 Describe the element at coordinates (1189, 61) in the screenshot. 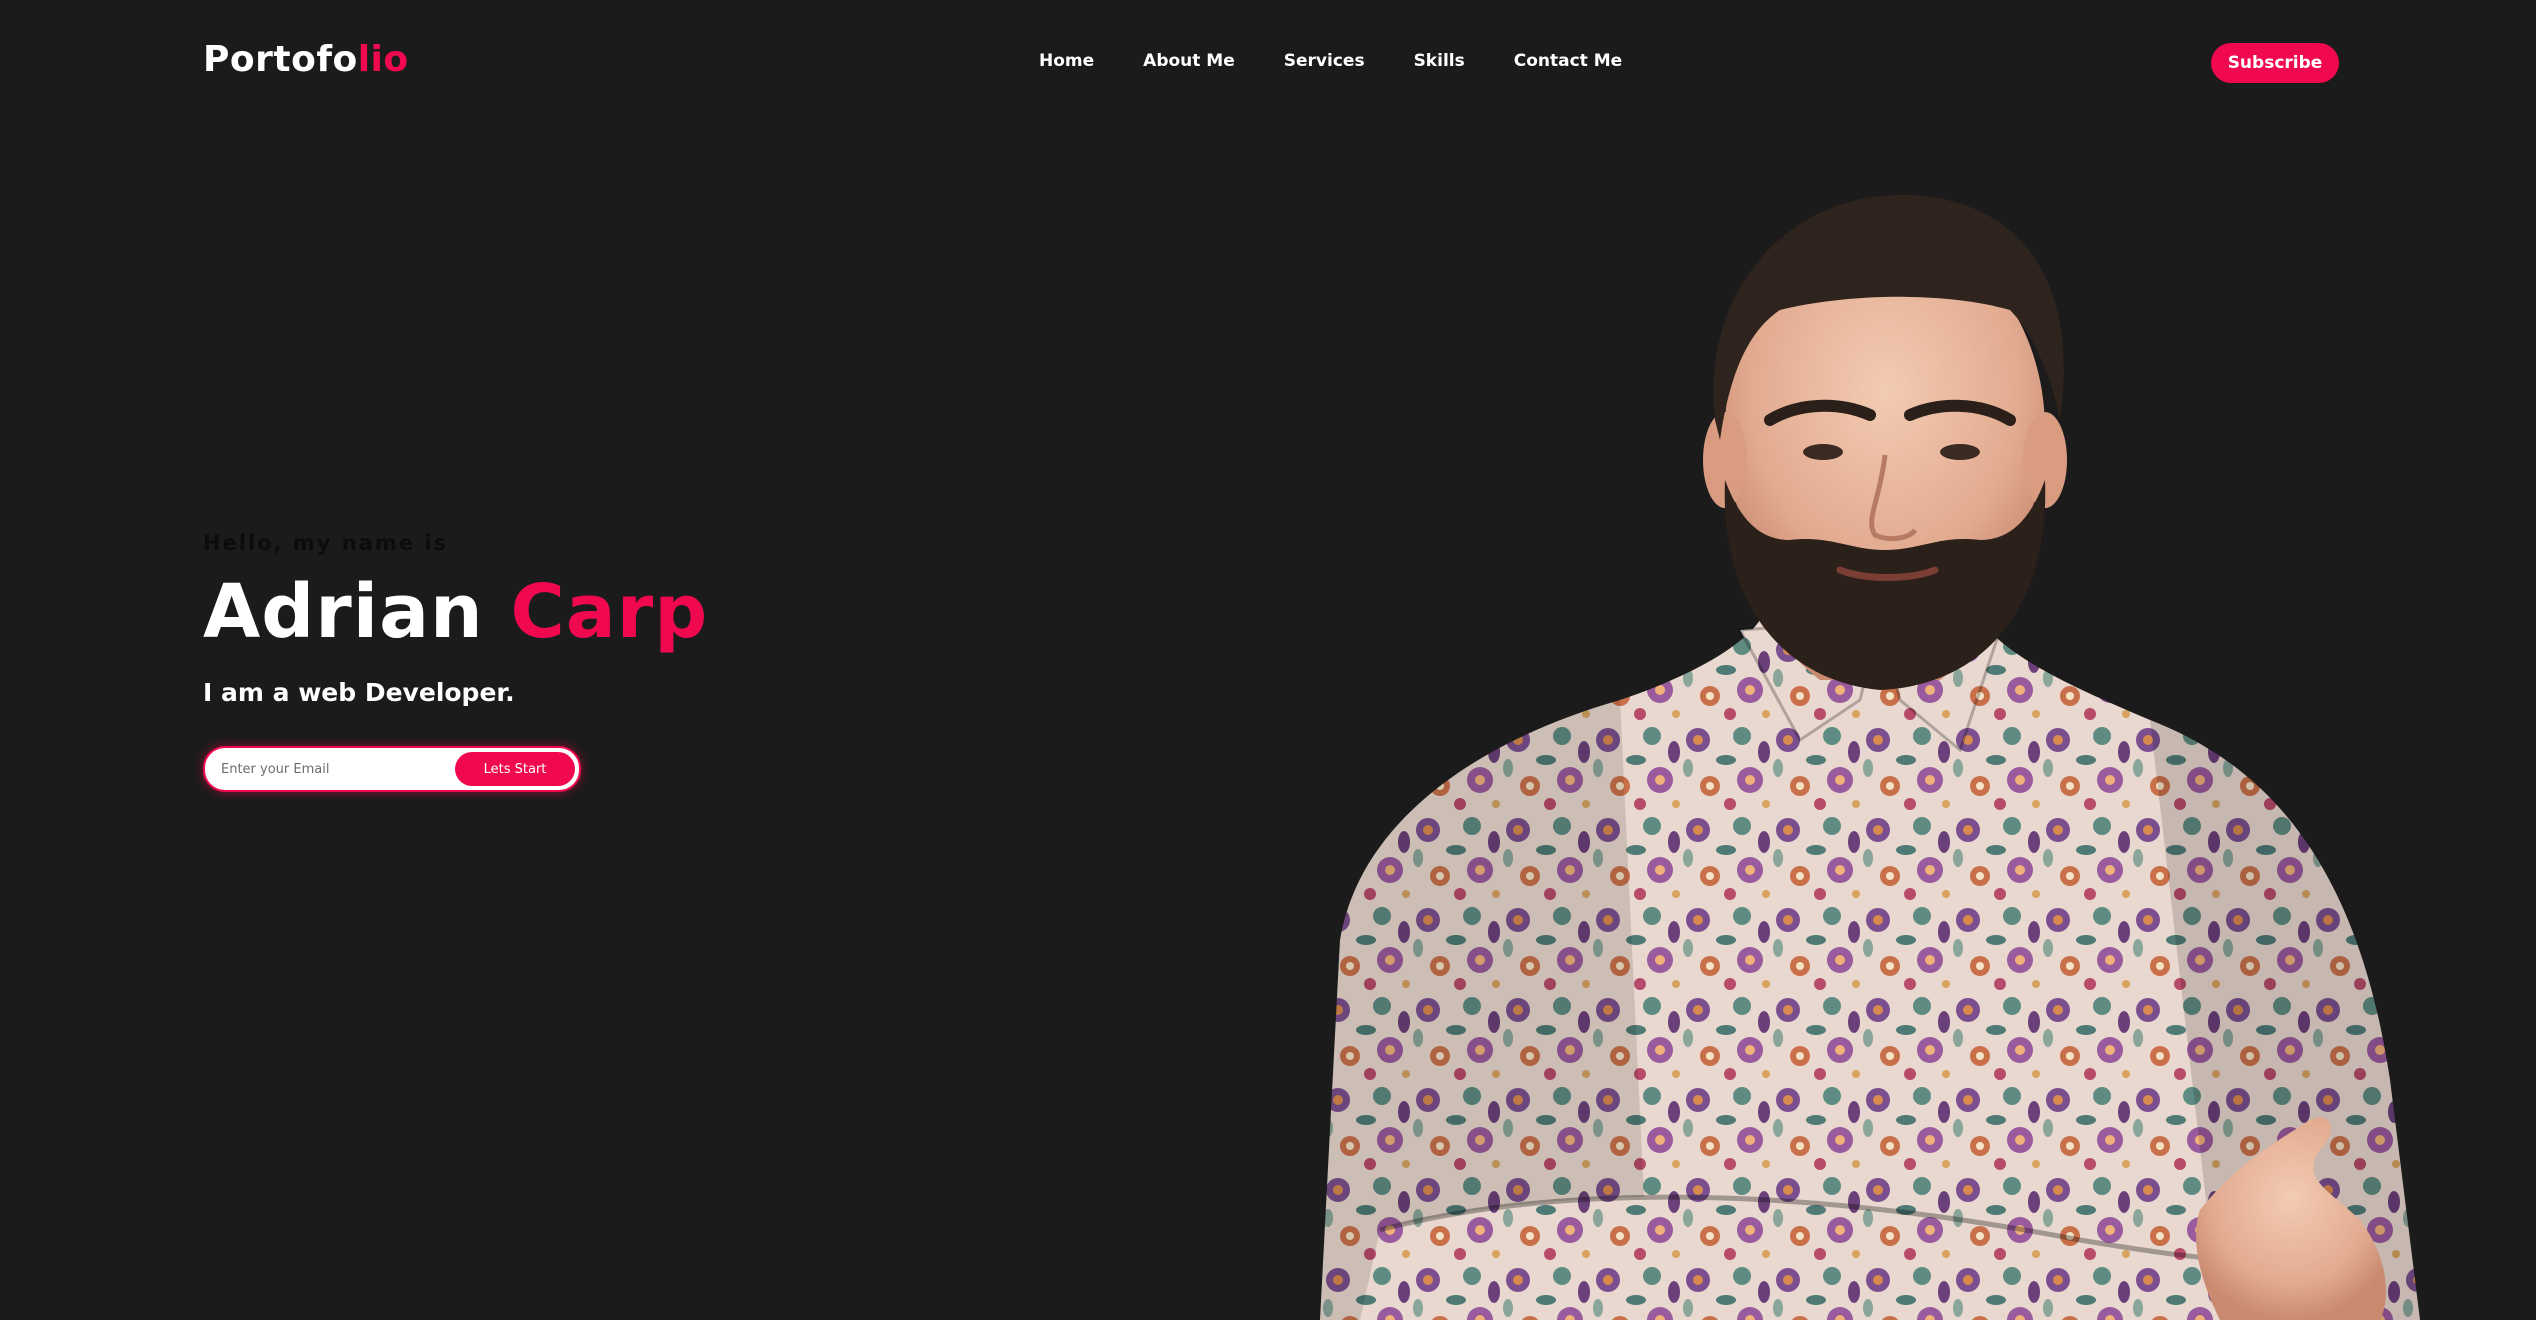

I see `nav-about-me: About Me` at that location.